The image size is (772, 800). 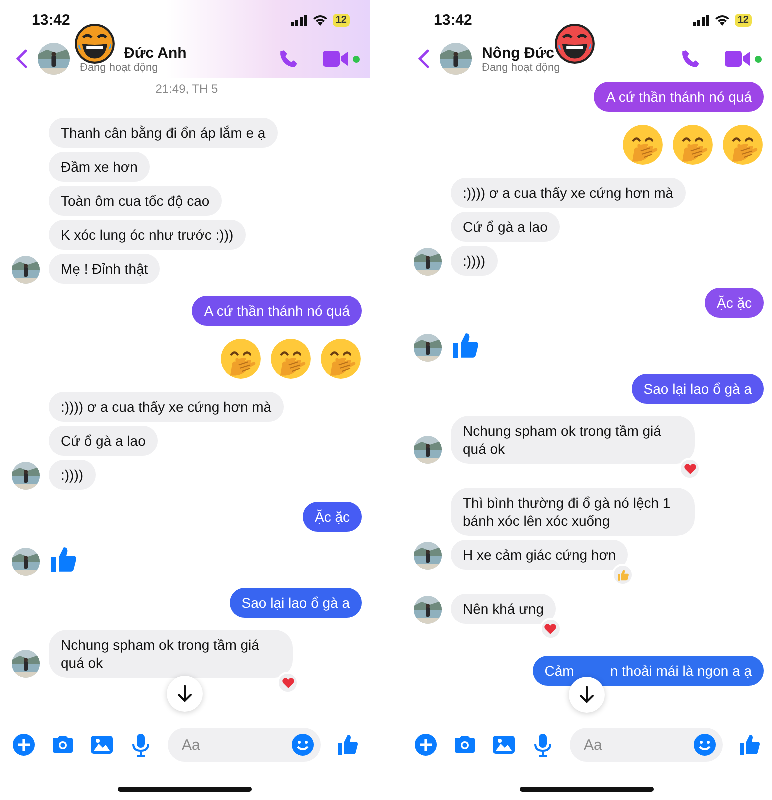 I want to click on received-message: H xe cảm giác cứng hơn, so click(x=539, y=555).